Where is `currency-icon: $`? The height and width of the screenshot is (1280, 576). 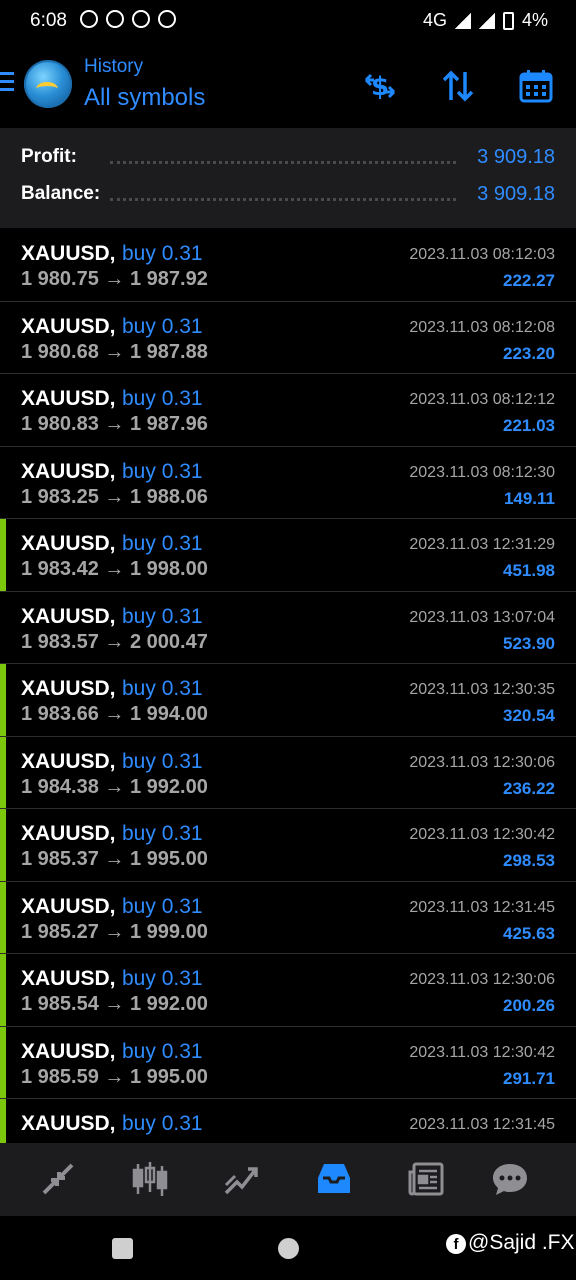
currency-icon: $ is located at coordinates (380, 86).